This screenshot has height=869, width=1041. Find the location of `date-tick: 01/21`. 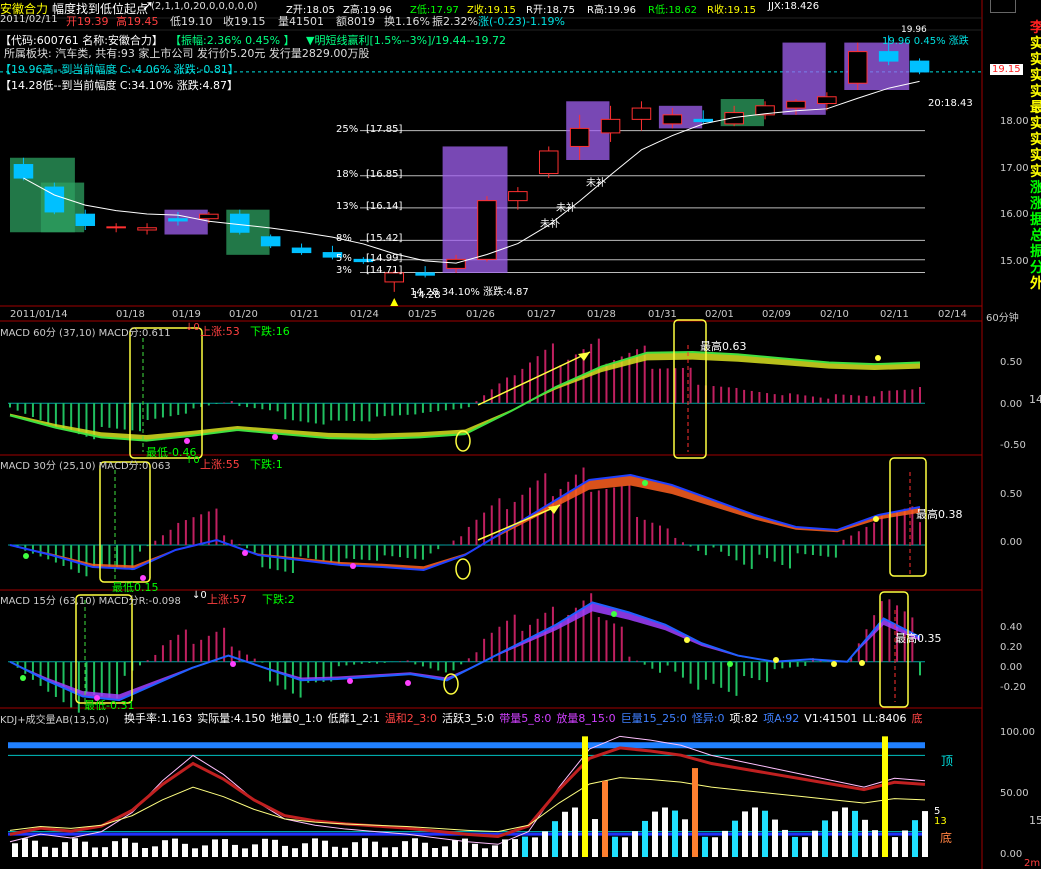

date-tick: 01/21 is located at coordinates (304, 314).